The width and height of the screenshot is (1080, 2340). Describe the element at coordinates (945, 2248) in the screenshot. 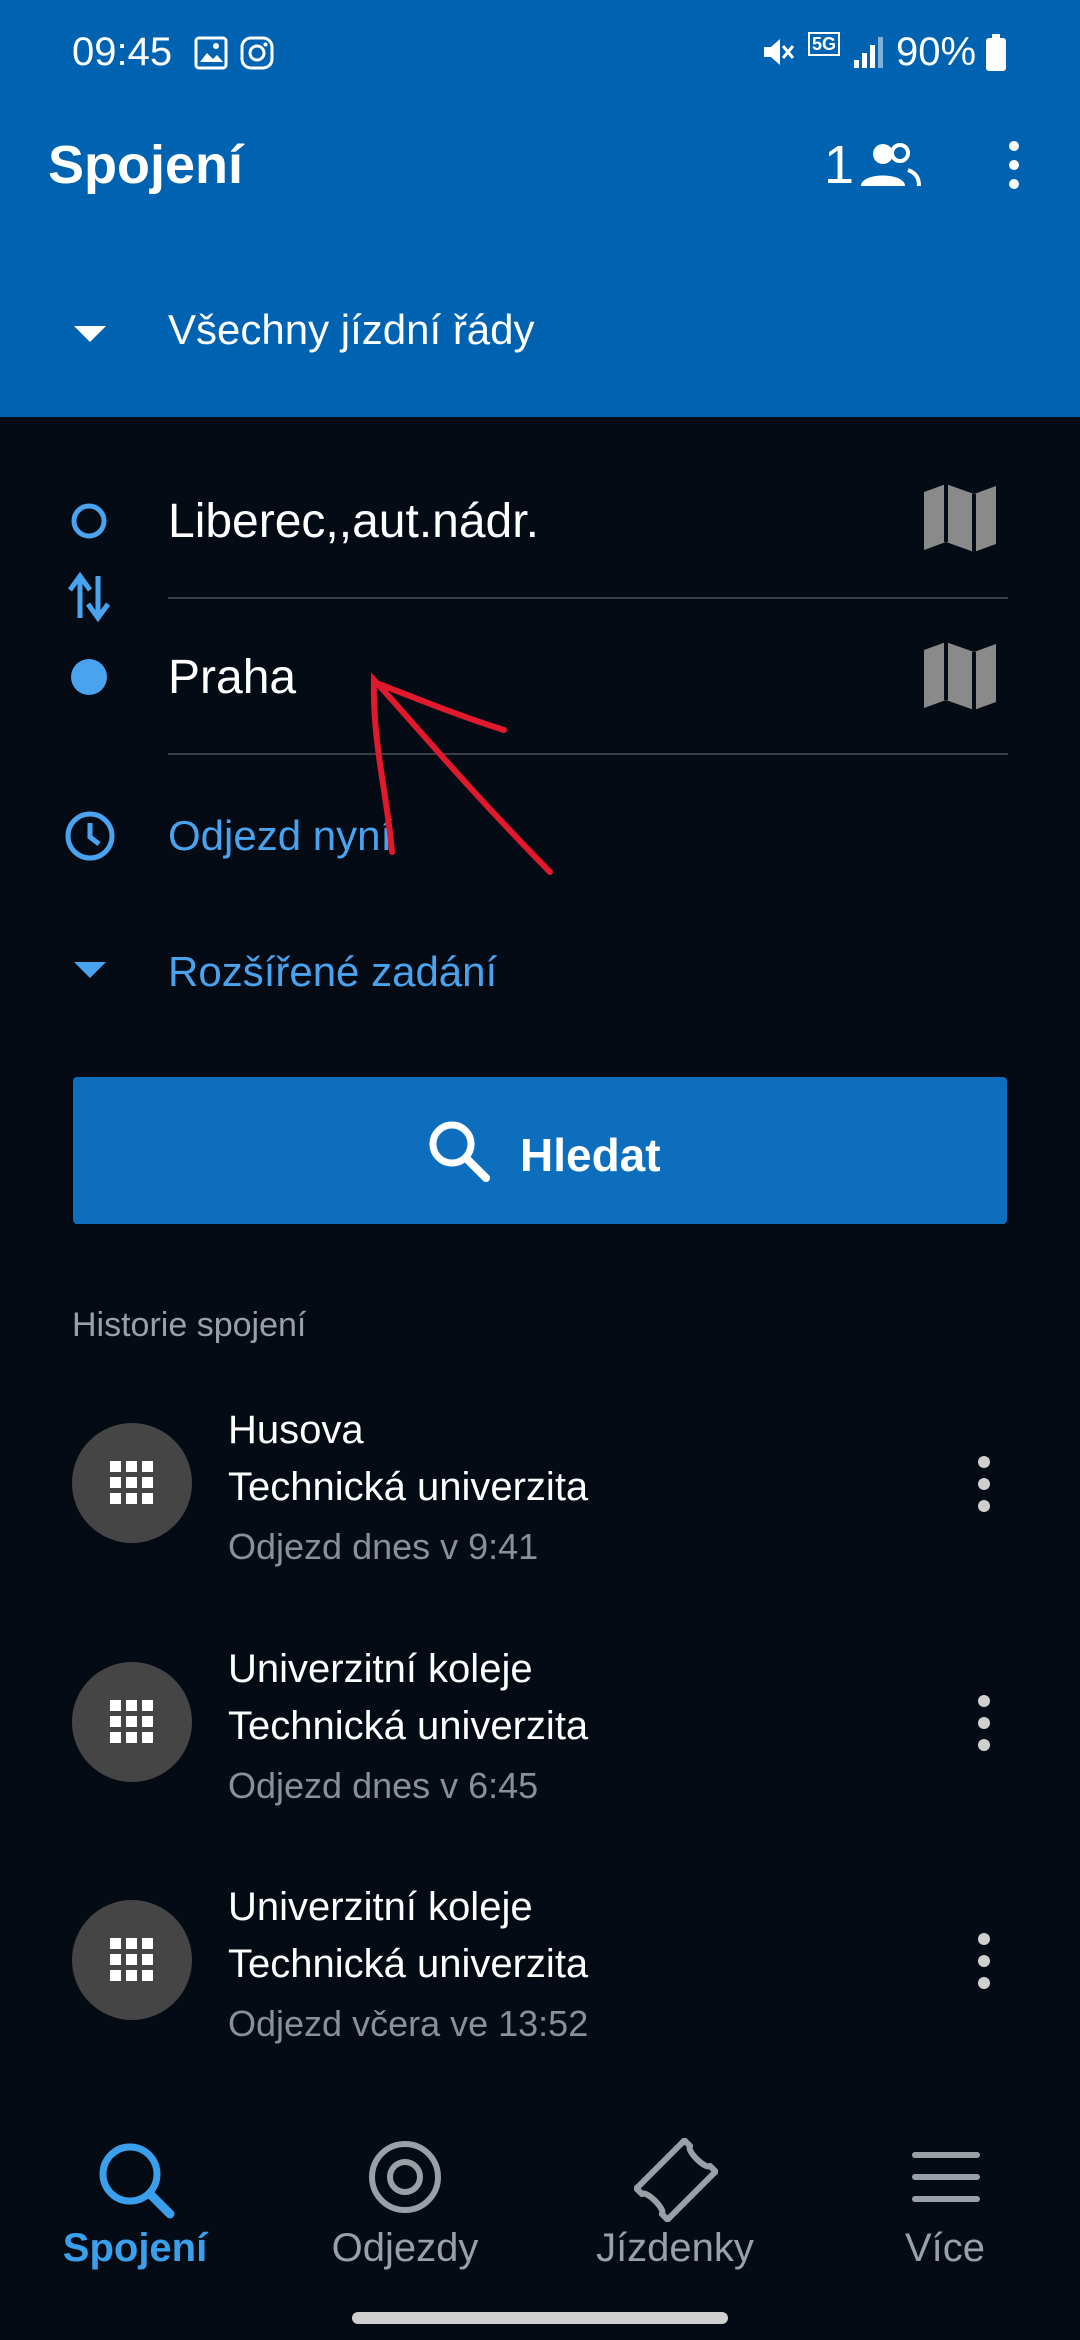

I see `nav-label-vice: Více` at that location.